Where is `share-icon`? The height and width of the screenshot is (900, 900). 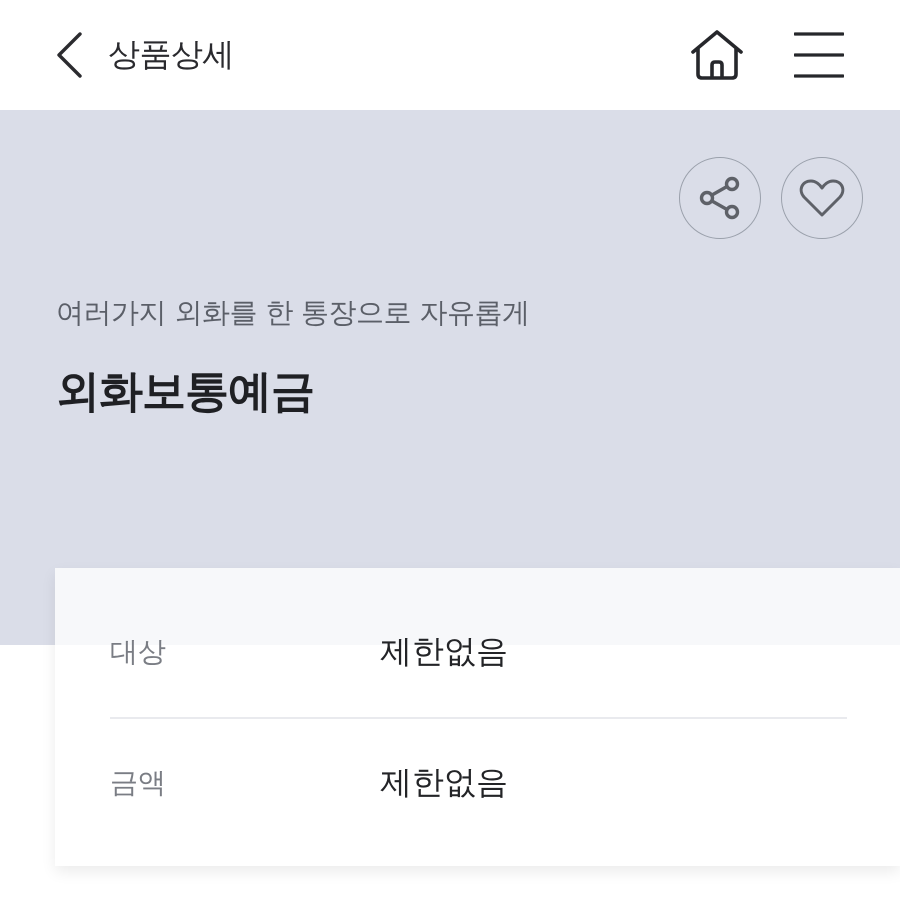 share-icon is located at coordinates (720, 198).